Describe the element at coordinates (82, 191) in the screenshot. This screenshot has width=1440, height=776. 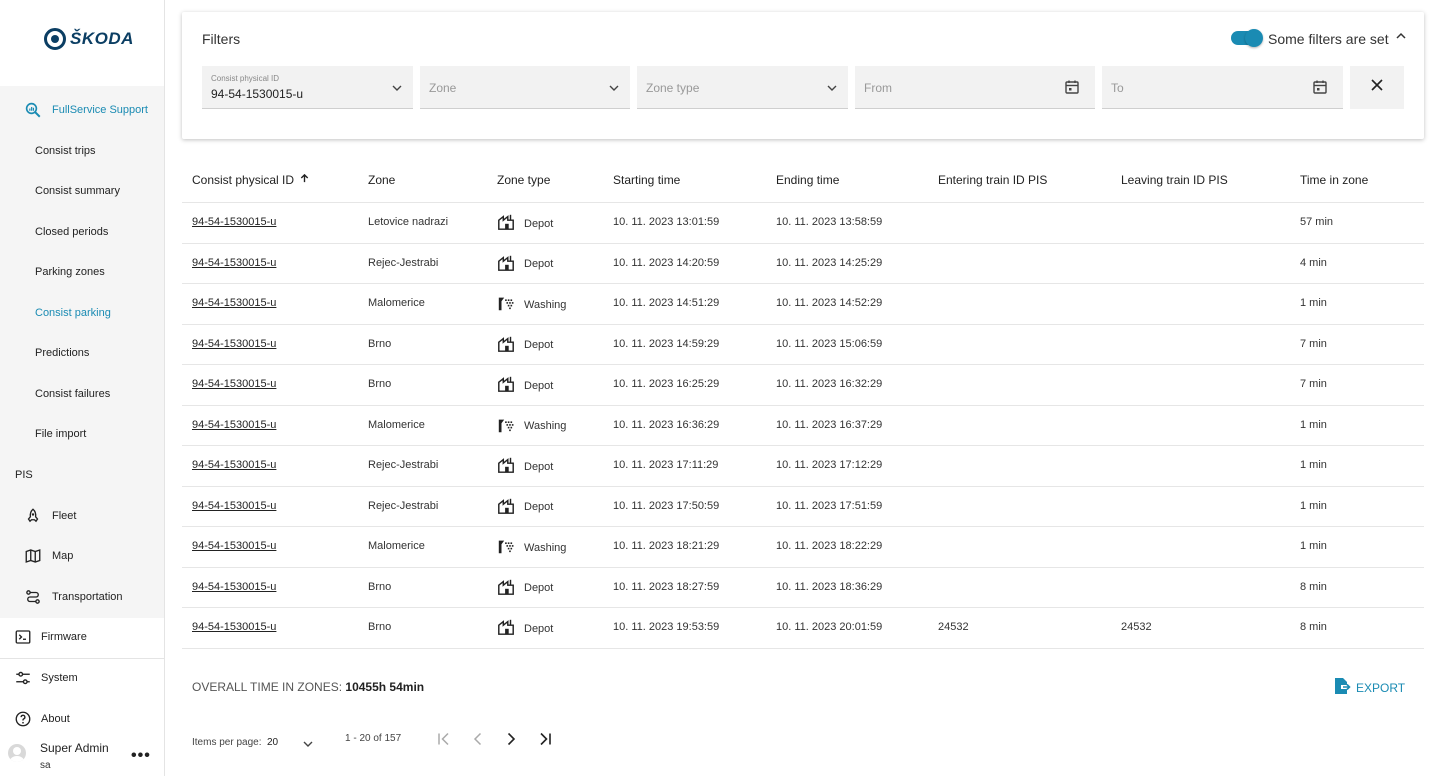
I see `sidebar-item-consist-summary: Consist summary` at that location.